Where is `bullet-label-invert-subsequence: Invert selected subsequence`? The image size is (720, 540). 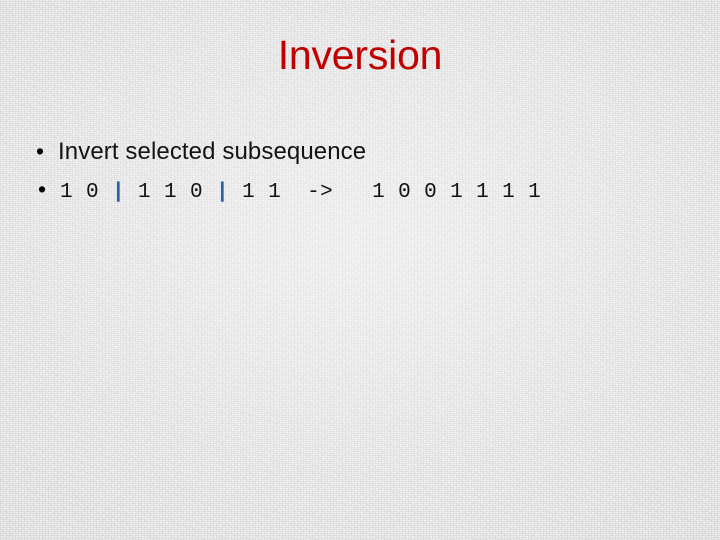 bullet-label-invert-subsequence: Invert selected subsequence is located at coordinates (212, 151).